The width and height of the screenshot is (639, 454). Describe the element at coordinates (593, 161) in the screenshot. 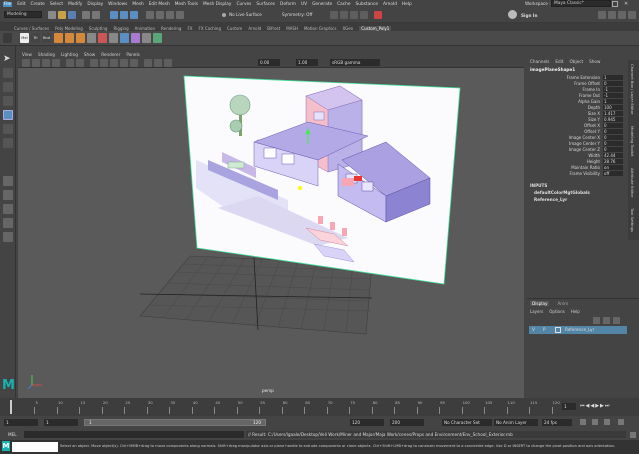

I see `attribute-name: Height` at that location.